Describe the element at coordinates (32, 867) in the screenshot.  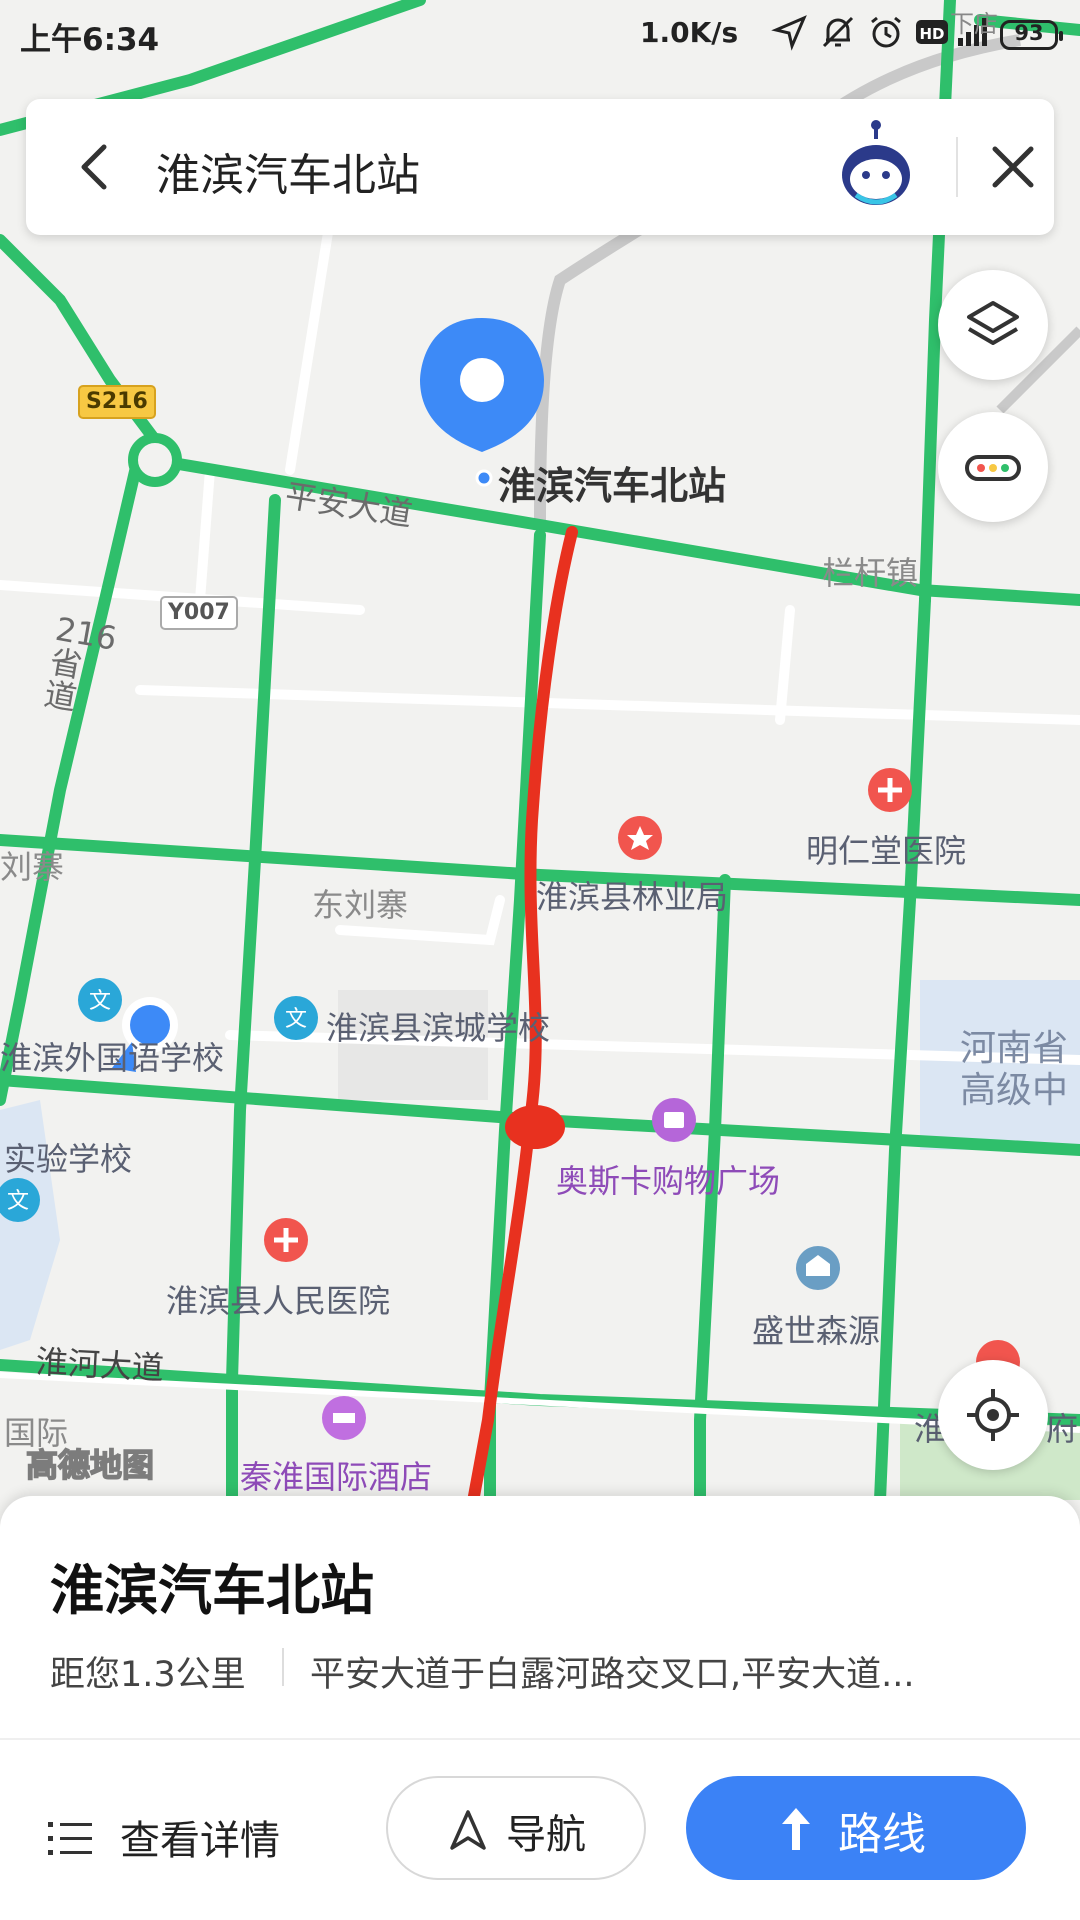
I see `area-label-liuzhai: 刘寨` at that location.